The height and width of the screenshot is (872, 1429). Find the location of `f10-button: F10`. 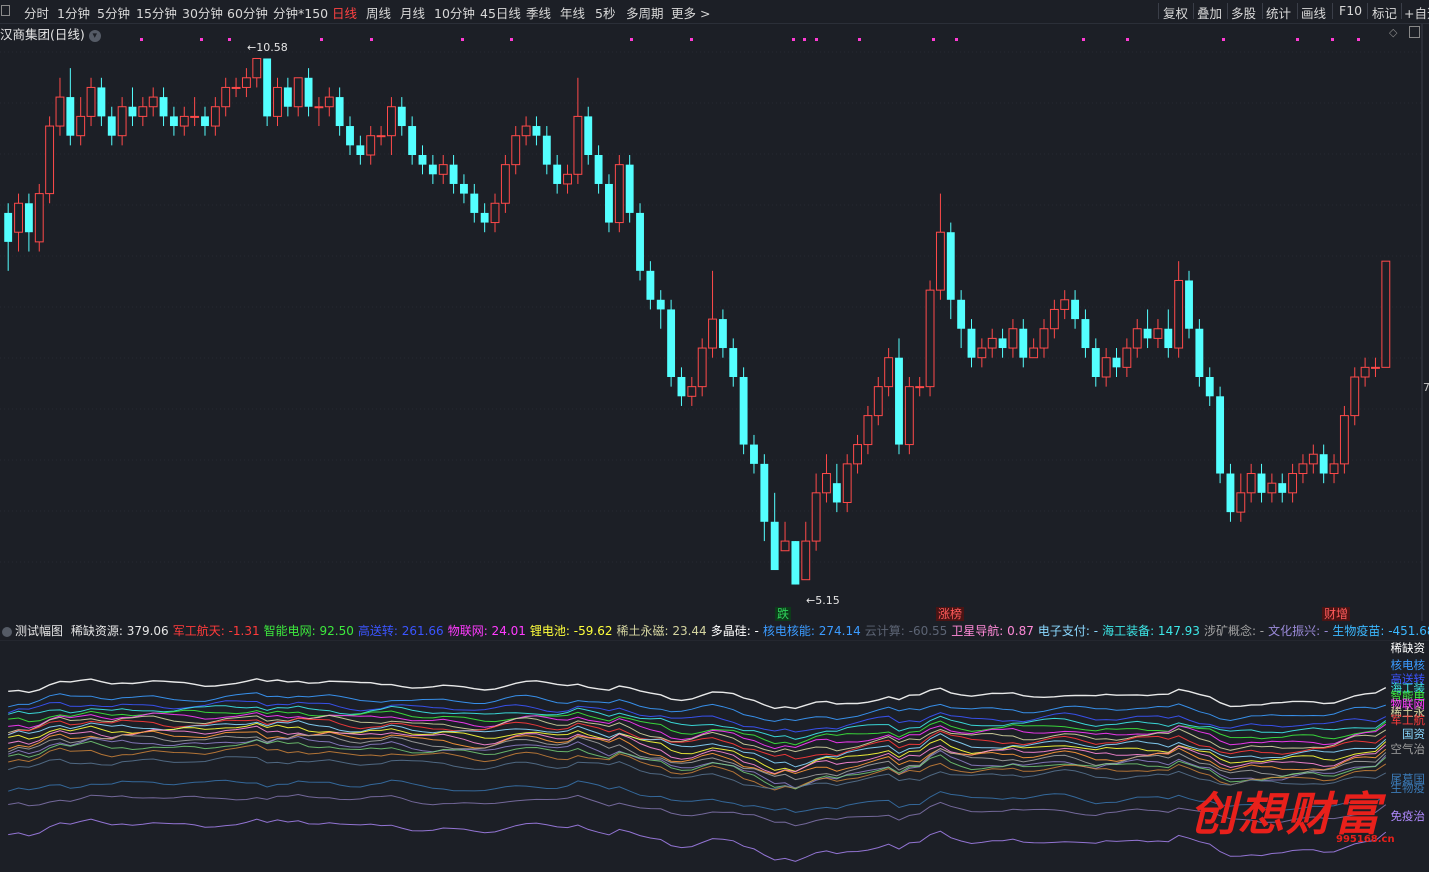

f10-button: F10 is located at coordinates (1350, 10).